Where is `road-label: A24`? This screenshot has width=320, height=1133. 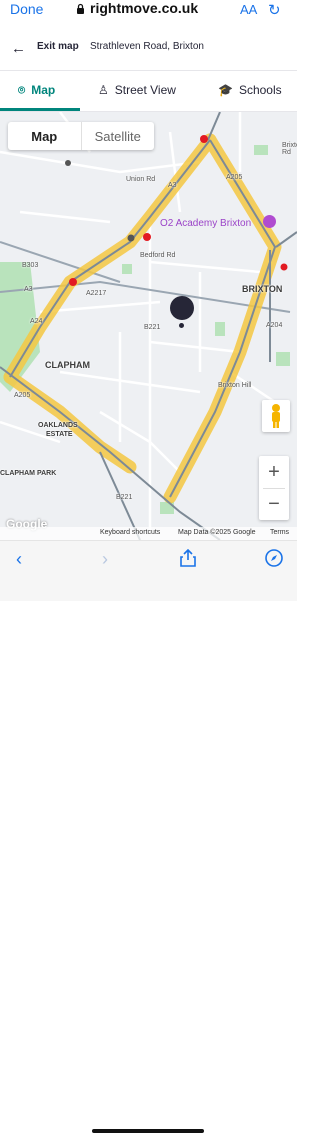
road-label: A24 is located at coordinates (36, 321).